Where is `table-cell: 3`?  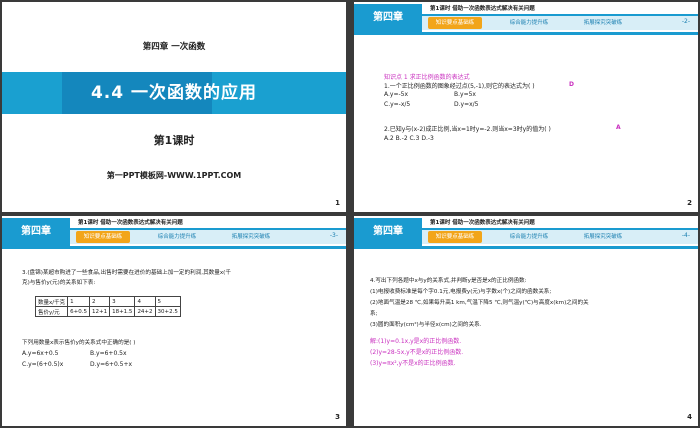
table-cell: 3 is located at coordinates (122, 301).